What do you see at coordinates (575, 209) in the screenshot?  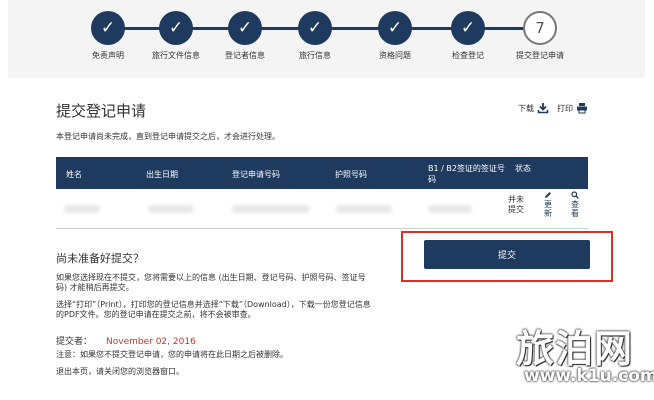 I see `view-label: 查看` at bounding box center [575, 209].